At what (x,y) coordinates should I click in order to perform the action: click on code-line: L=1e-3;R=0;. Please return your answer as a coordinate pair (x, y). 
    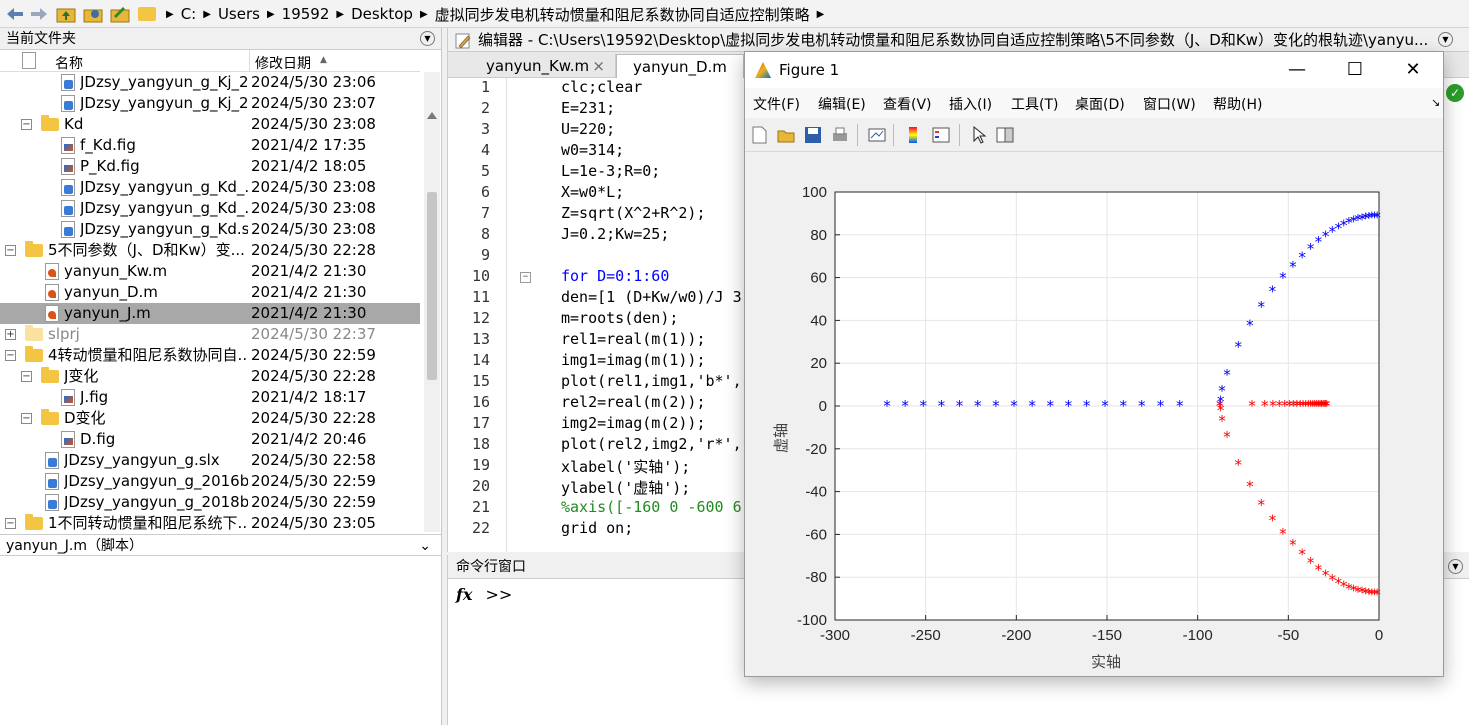
    Looking at the image, I should click on (610, 171).